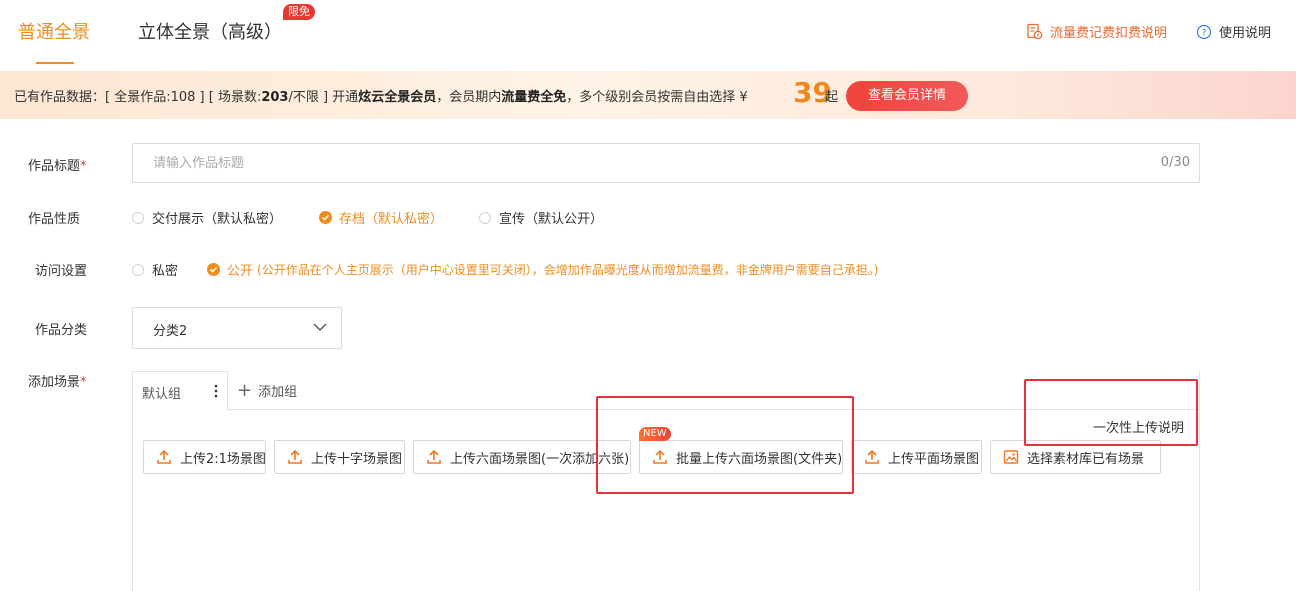 The image size is (1296, 591). Describe the element at coordinates (223, 459) in the screenshot. I see `upload-button-label: 上传2:1场景图` at that location.